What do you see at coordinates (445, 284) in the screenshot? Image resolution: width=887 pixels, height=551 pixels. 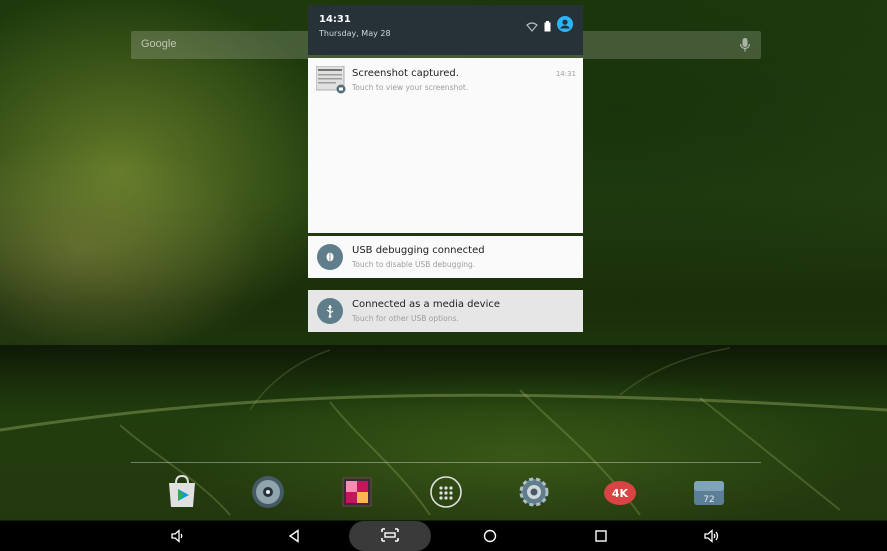 I see `notification-spacer` at bounding box center [445, 284].